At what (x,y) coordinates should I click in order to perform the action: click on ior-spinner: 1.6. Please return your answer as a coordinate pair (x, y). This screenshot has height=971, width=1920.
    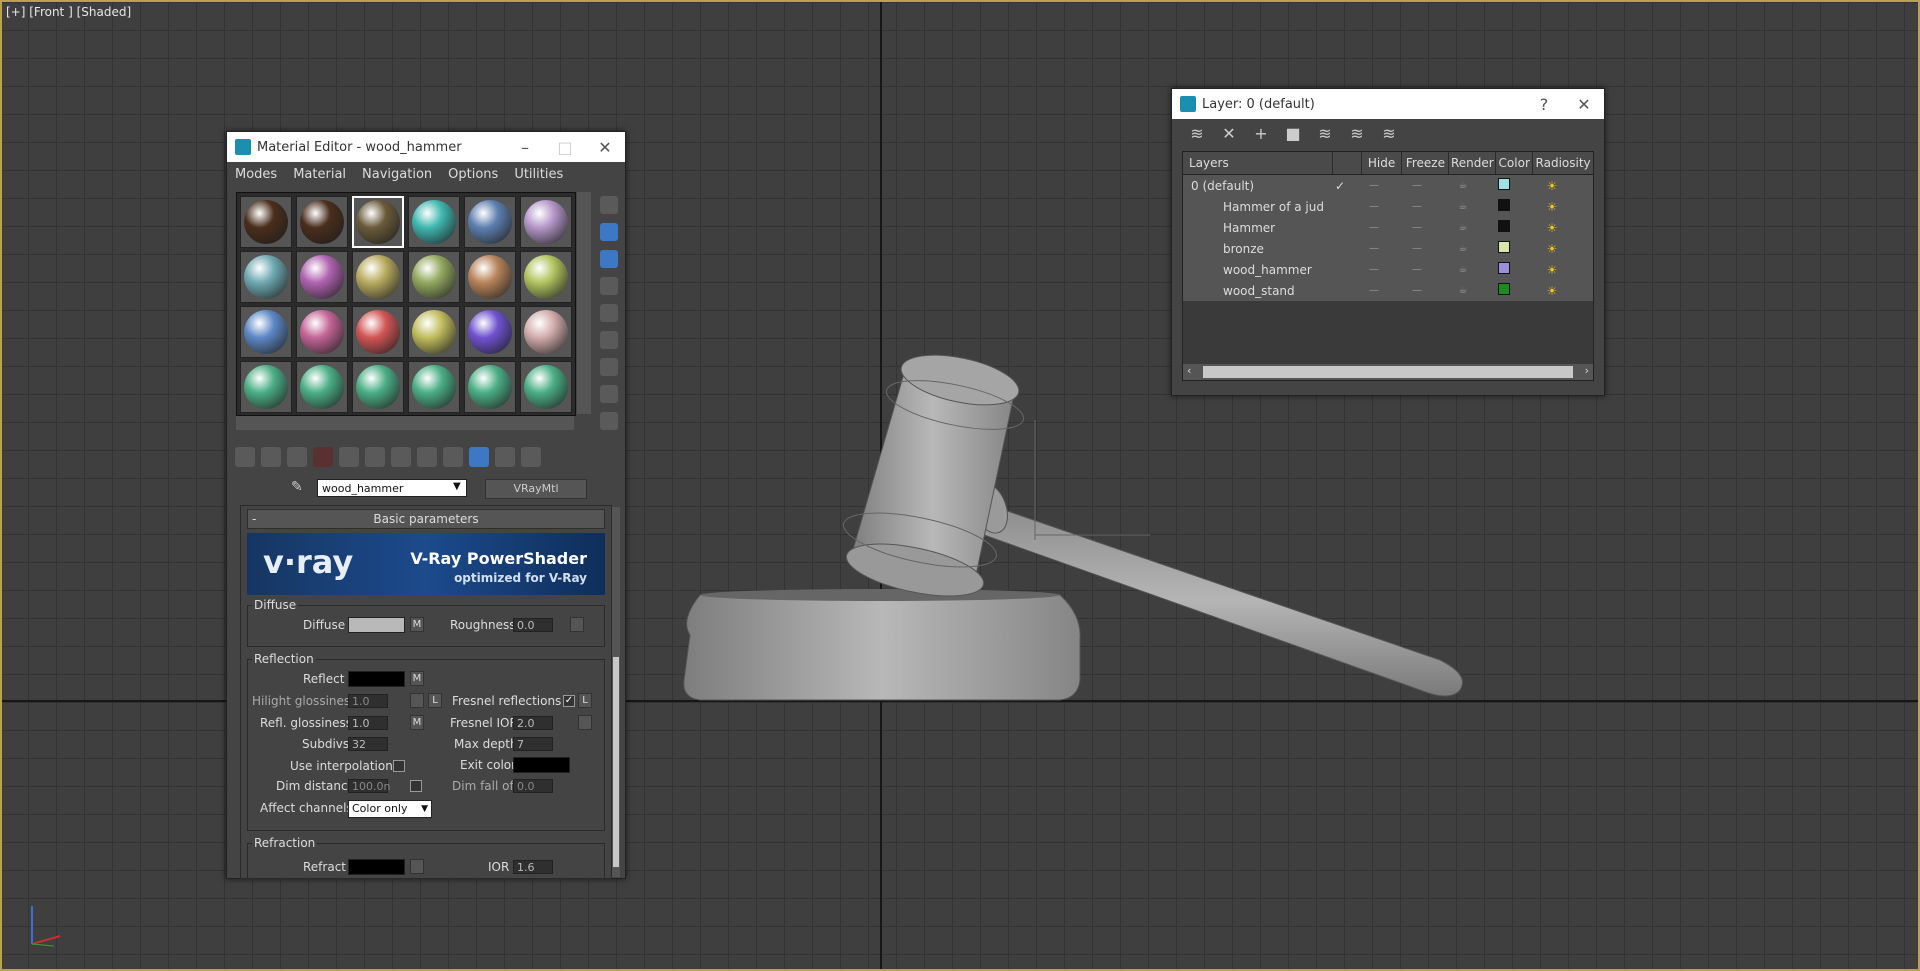
    Looking at the image, I should click on (533, 867).